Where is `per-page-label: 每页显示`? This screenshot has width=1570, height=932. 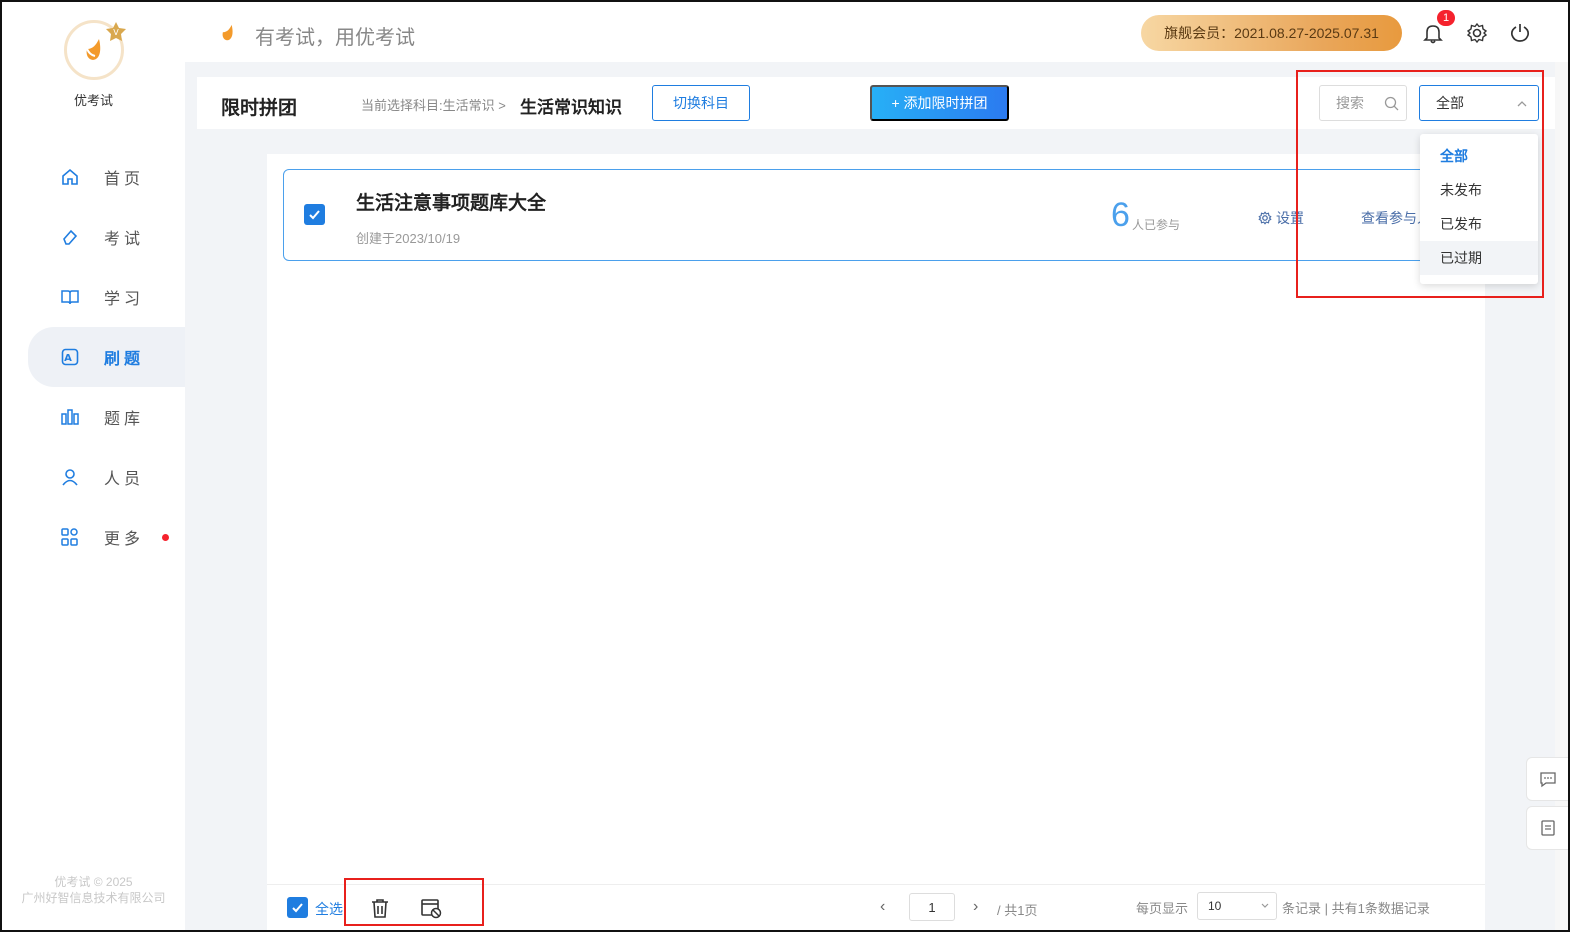
per-page-label: 每页显示 is located at coordinates (1162, 908).